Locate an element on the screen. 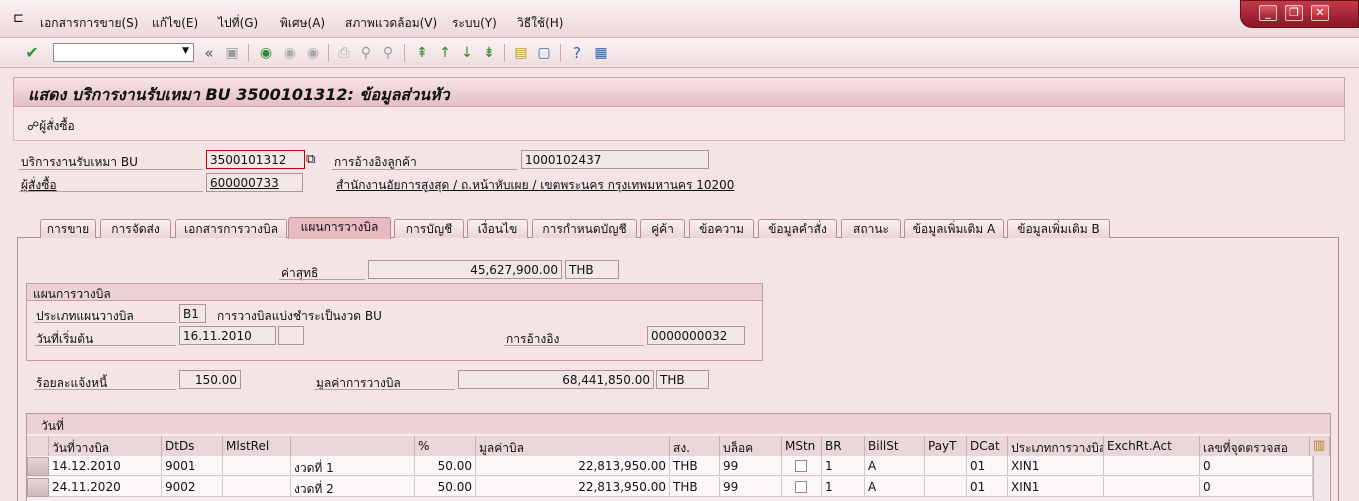 The height and width of the screenshot is (501, 1359). table-cell: 9001 is located at coordinates (192, 466).